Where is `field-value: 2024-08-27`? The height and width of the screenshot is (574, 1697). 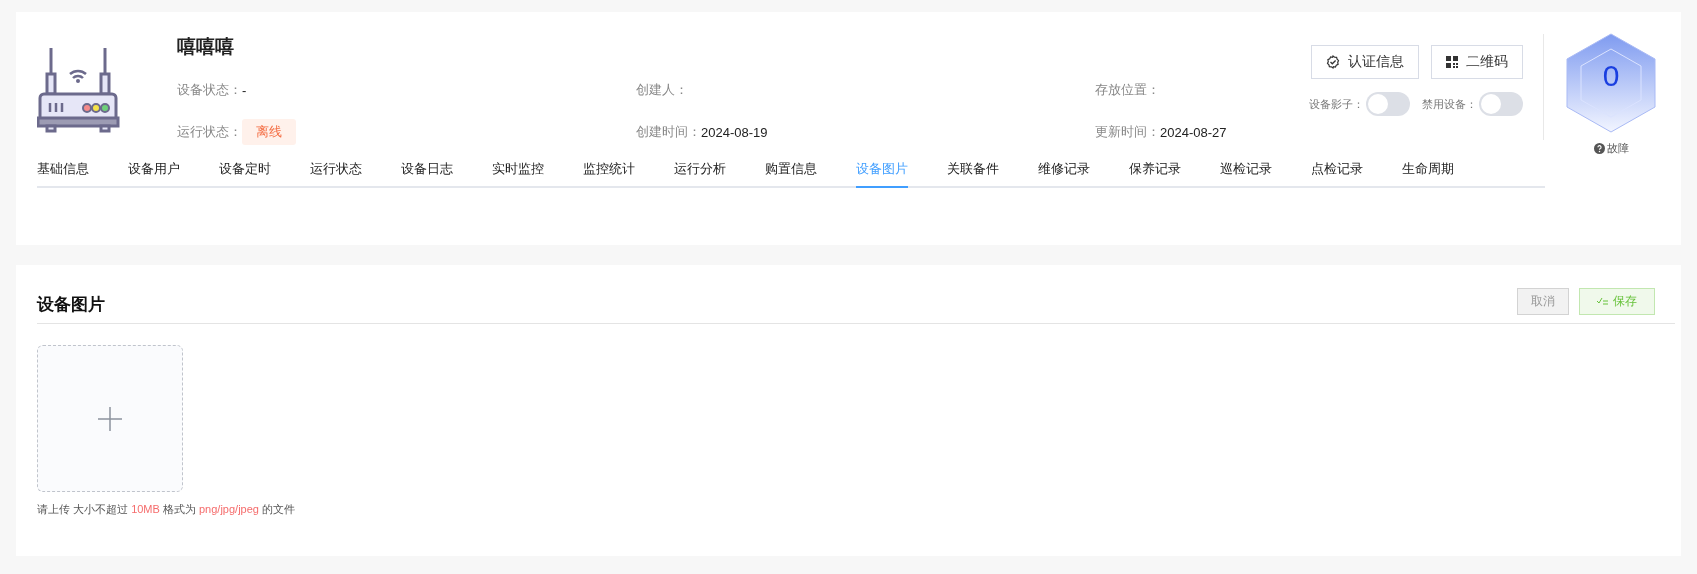
field-value: 2024-08-27 is located at coordinates (1193, 132).